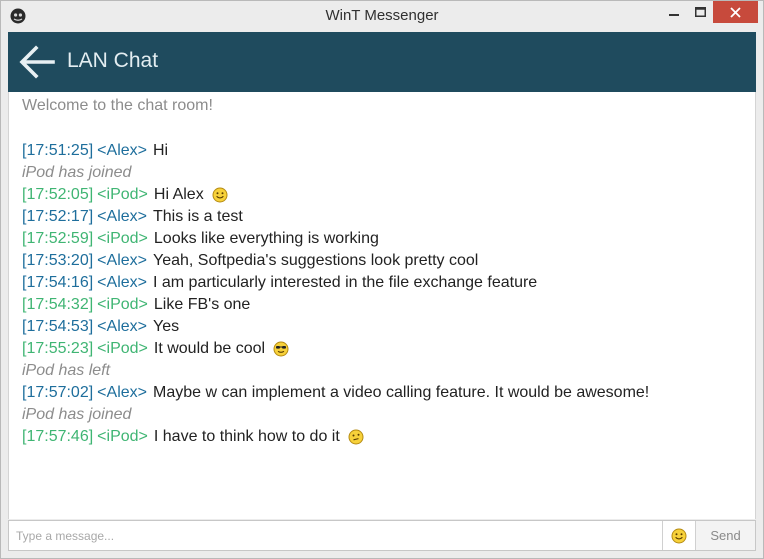 This screenshot has height=559, width=764. I want to click on minimize-icon, so click(674, 15).